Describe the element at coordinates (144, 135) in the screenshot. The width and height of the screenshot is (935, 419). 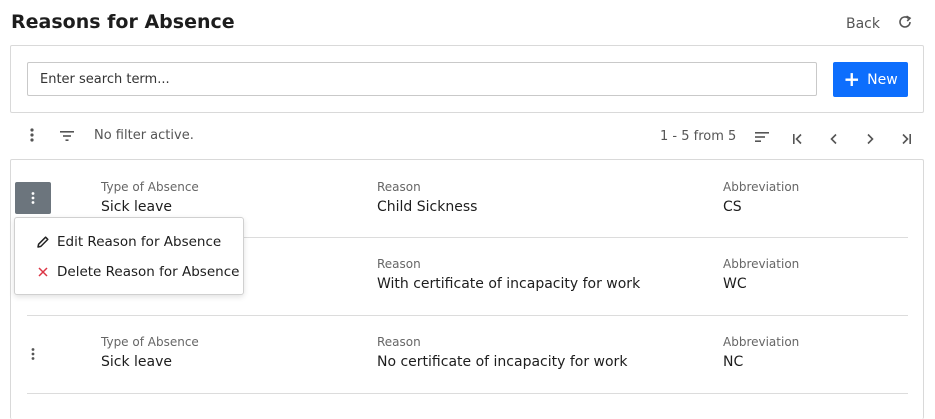
I see `filter-status: No filter active.` at that location.